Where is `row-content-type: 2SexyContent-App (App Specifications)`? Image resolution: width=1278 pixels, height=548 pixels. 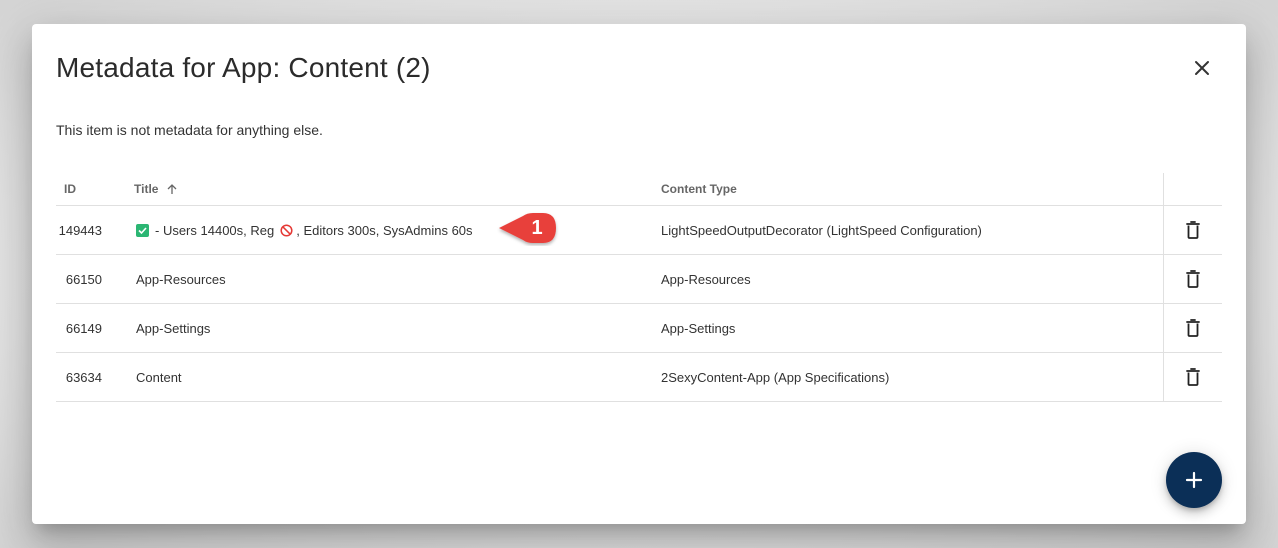 row-content-type: 2SexyContent-App (App Specifications) is located at coordinates (775, 377).